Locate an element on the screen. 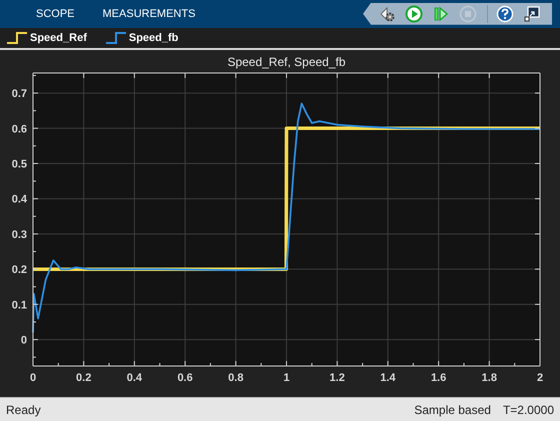 The image size is (560, 421). x-tick-label: 0.8 is located at coordinates (236, 378).